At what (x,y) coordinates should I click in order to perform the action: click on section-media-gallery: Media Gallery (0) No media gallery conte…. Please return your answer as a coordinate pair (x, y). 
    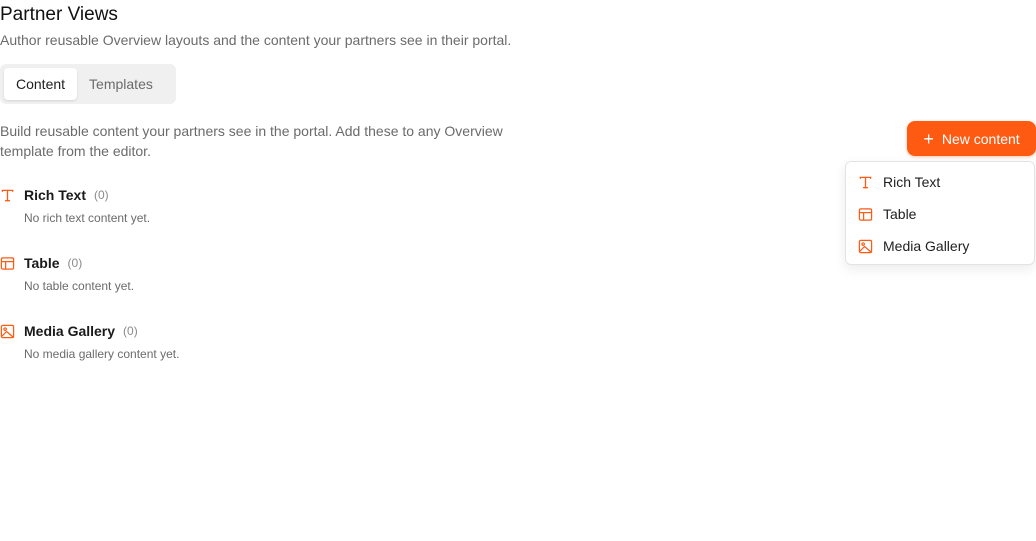
    Looking at the image, I should click on (89, 341).